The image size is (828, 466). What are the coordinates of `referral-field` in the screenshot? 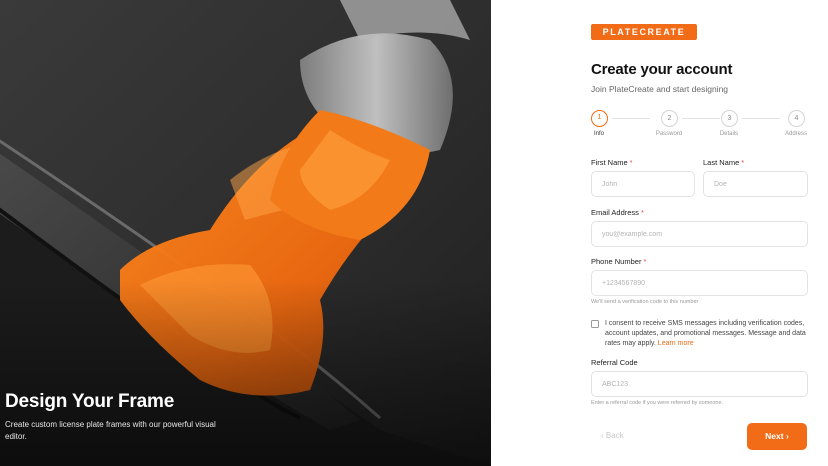 It's located at (699, 384).